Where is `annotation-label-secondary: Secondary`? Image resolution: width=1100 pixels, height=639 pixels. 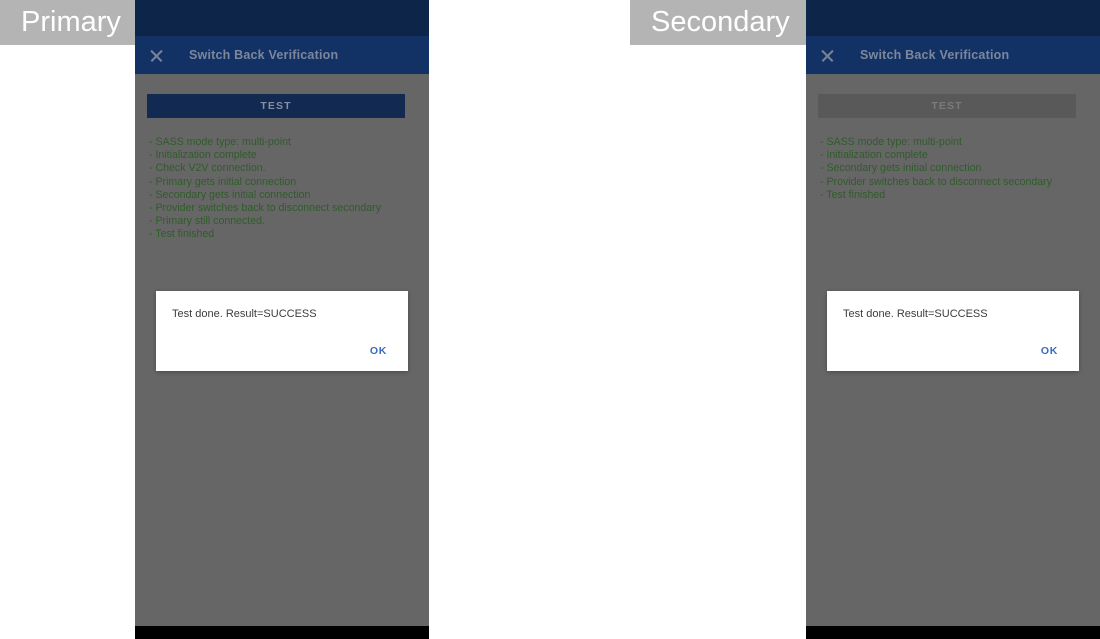
annotation-label-secondary: Secondary is located at coordinates (718, 22).